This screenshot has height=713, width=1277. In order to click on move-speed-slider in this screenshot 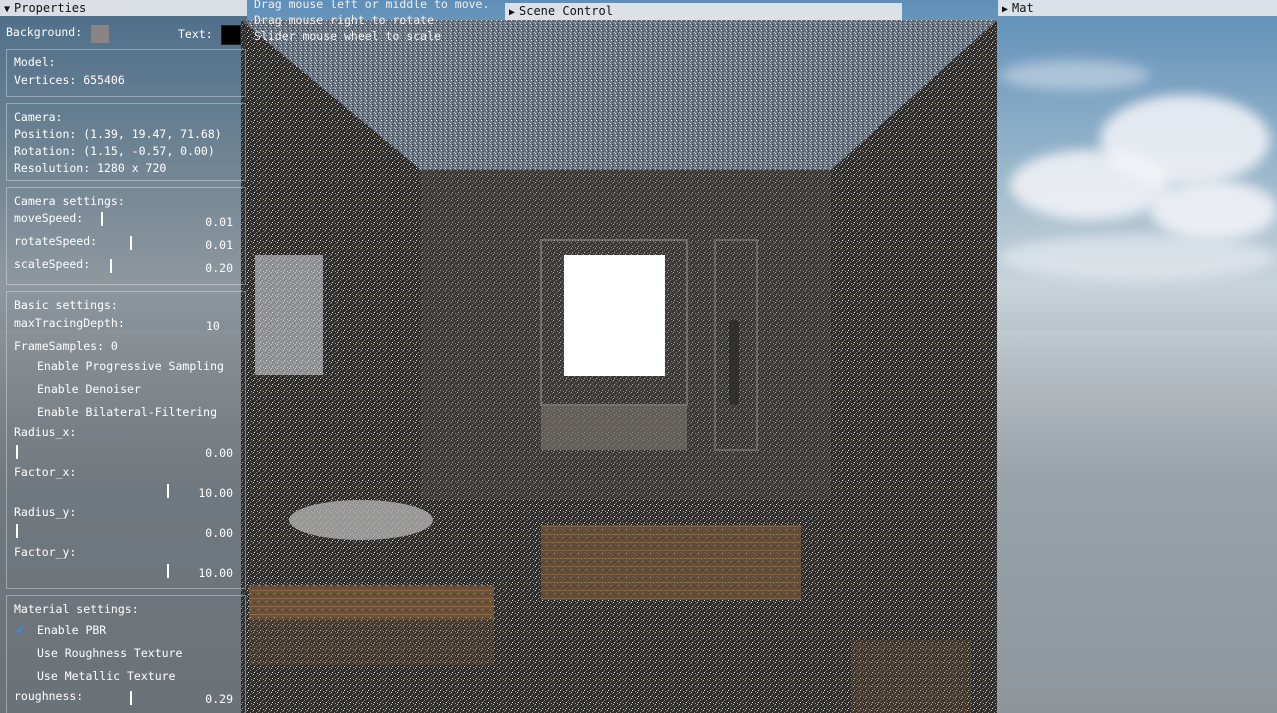, I will do `click(102, 219)`.